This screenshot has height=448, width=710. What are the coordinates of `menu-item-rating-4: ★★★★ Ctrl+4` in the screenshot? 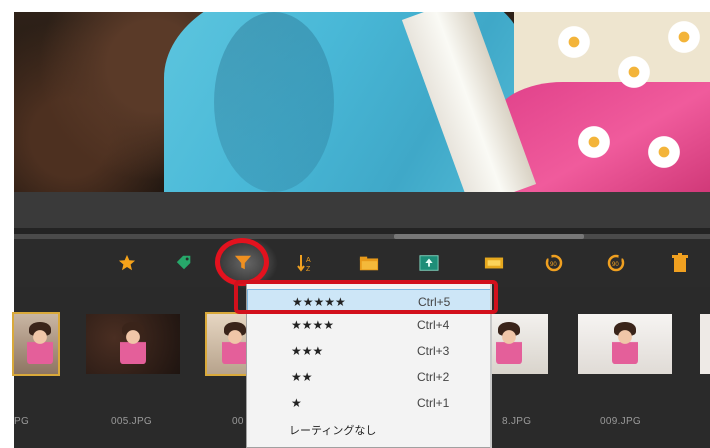 It's located at (369, 325).